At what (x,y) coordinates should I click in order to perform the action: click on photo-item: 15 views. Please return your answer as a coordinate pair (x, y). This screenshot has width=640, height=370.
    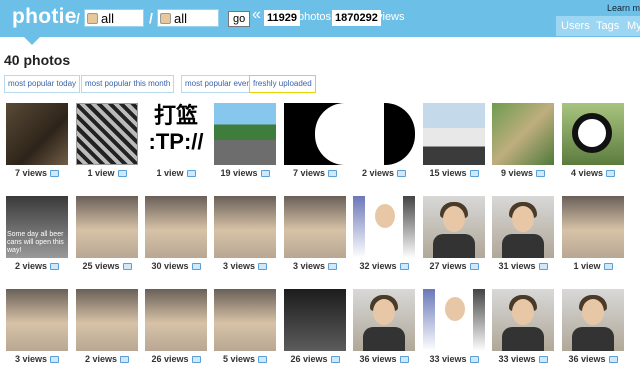
    Looking at the image, I should click on (454, 141).